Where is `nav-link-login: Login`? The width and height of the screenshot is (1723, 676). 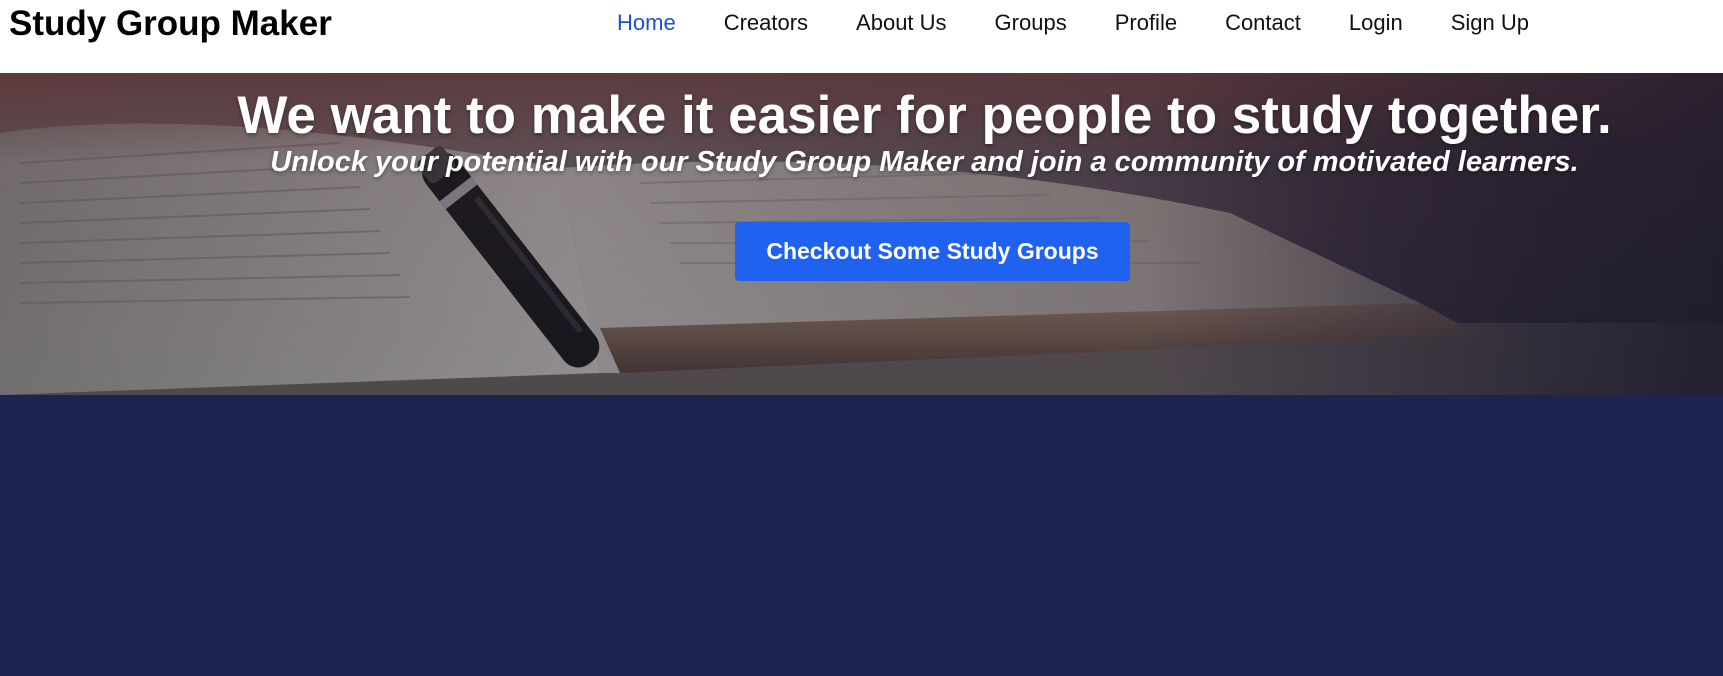 nav-link-login: Login is located at coordinates (1376, 23).